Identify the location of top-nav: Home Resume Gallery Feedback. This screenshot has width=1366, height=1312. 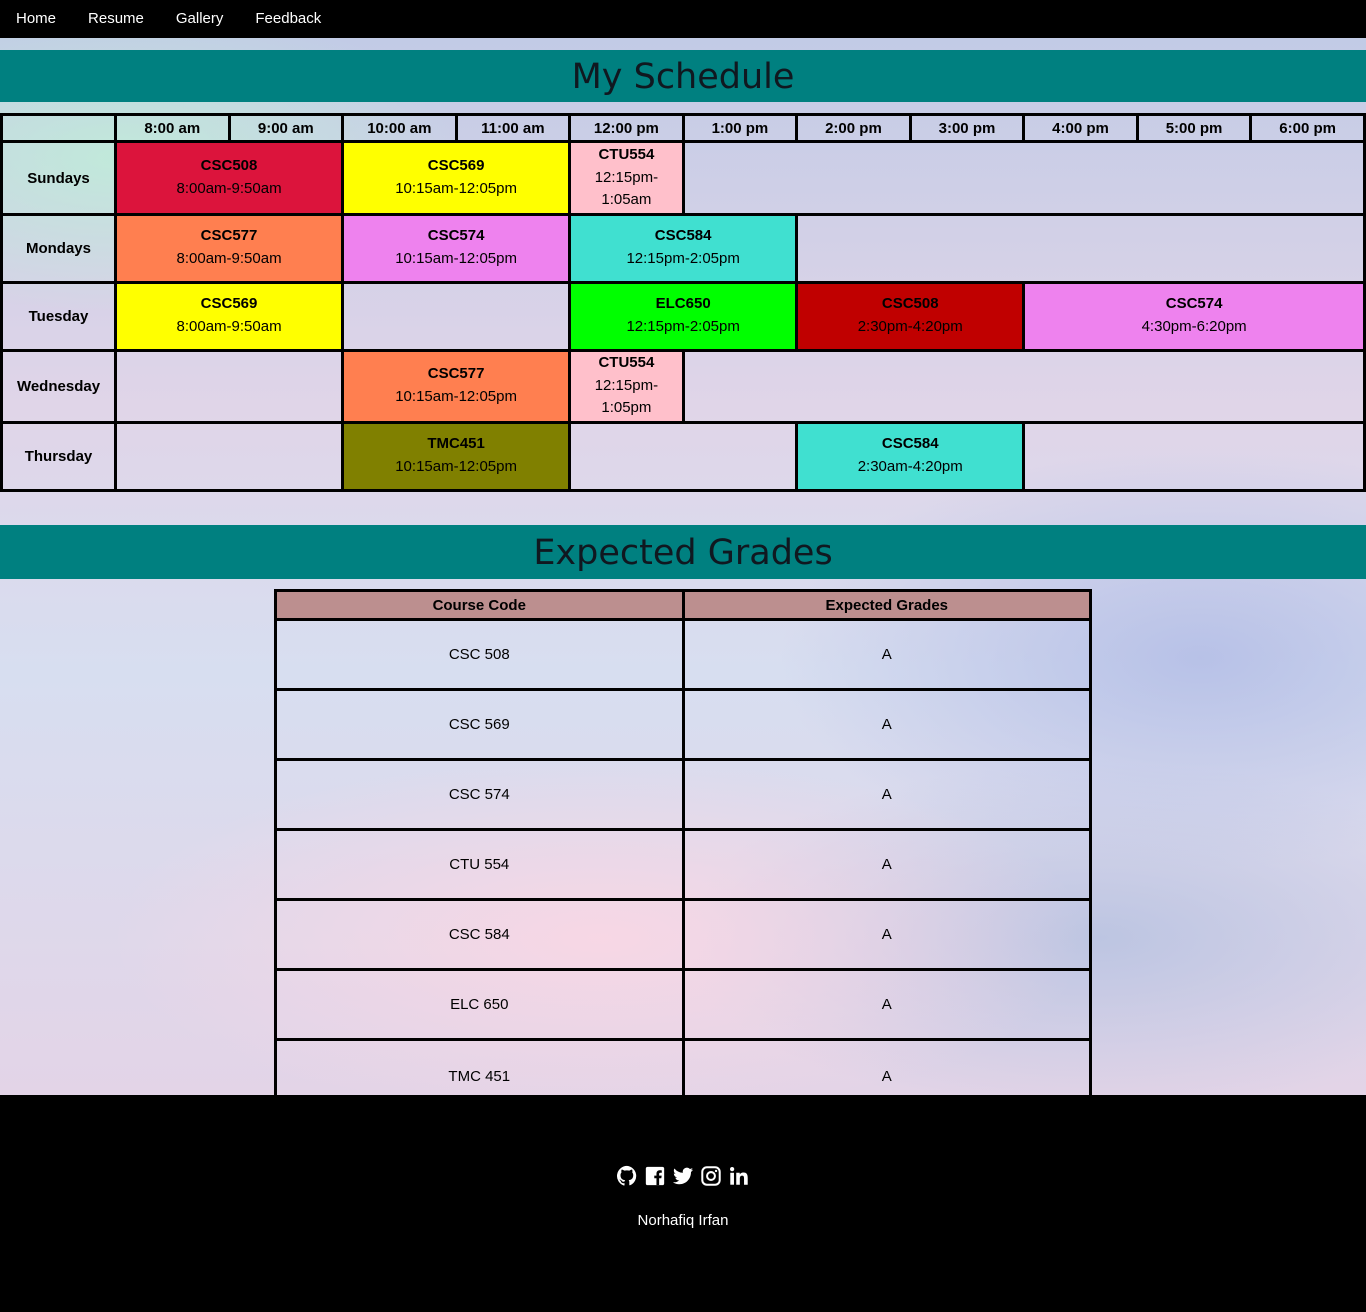
(683, 19).